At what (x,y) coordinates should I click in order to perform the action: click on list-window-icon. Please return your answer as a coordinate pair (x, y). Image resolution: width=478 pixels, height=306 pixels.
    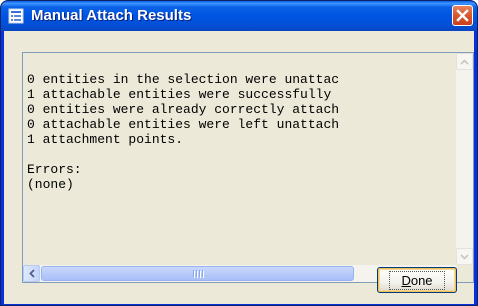
    Looking at the image, I should click on (16, 16).